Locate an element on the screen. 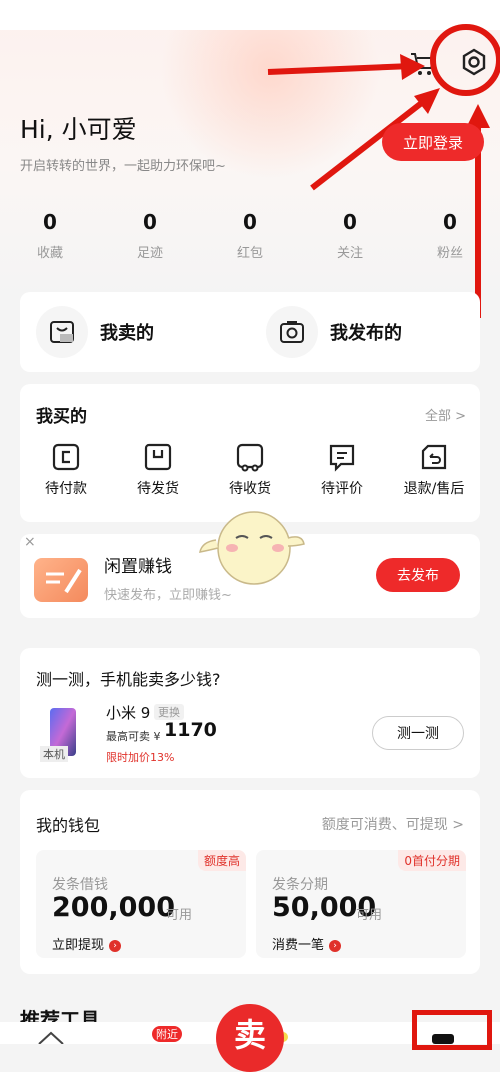 The image size is (500, 1072). order-status-label: 待付款 is located at coordinates (66, 489).